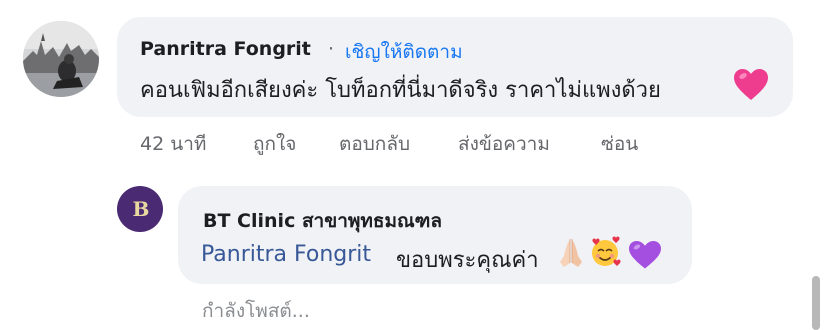 Image resolution: width=828 pixels, height=330 pixels. I want to click on reply-button: ตอบกลับ, so click(374, 144).